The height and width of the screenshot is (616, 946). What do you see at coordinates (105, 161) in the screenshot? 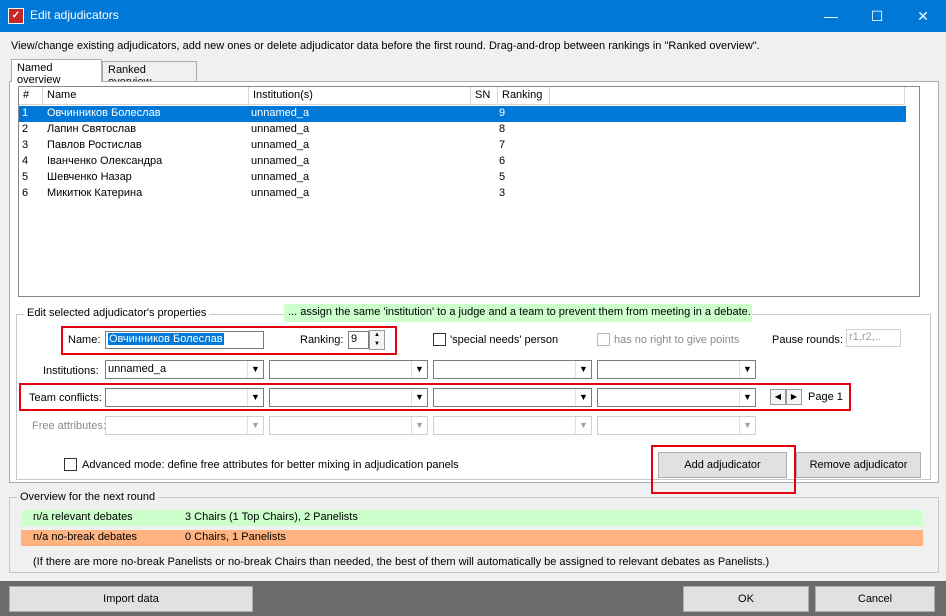
I see `row-name: Іванченко Олександра` at bounding box center [105, 161].